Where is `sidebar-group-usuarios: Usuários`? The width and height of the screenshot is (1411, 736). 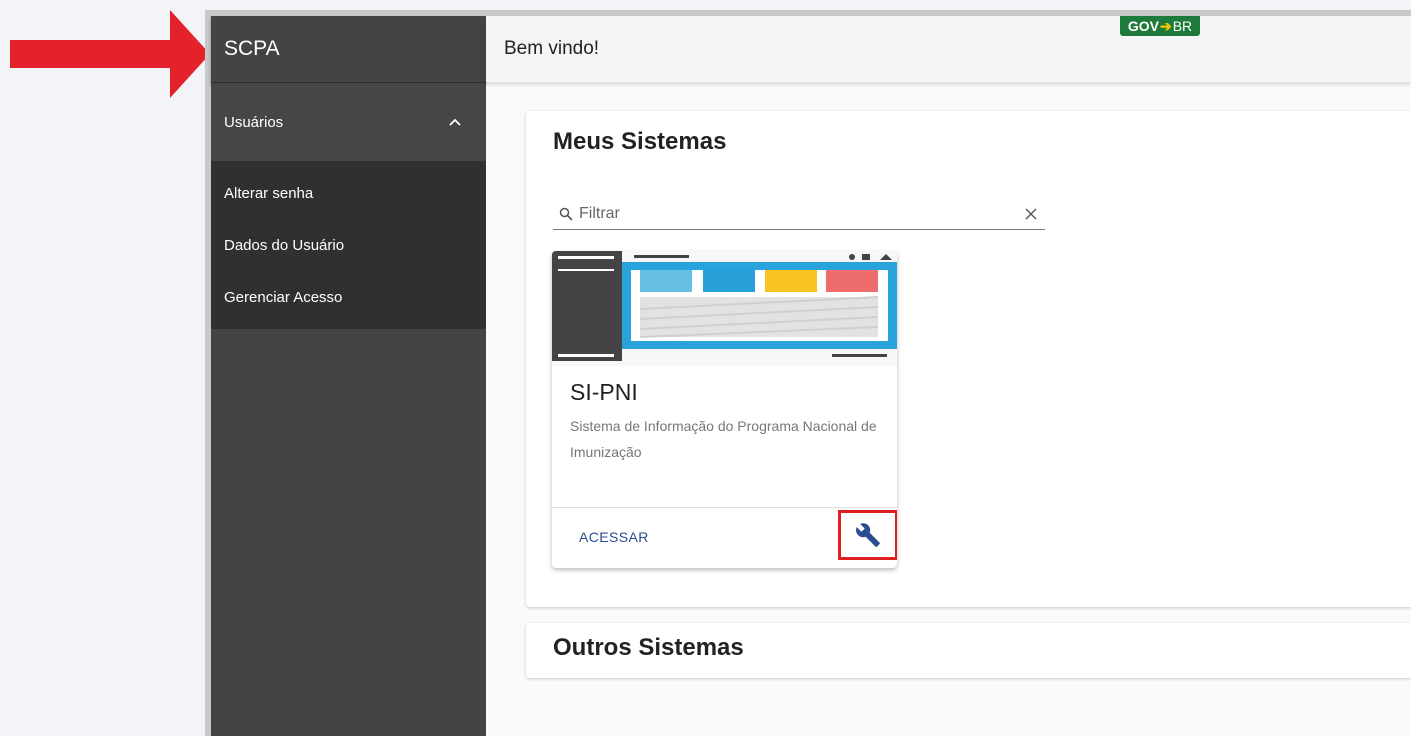
sidebar-group-usuarios: Usuários is located at coordinates (348, 122).